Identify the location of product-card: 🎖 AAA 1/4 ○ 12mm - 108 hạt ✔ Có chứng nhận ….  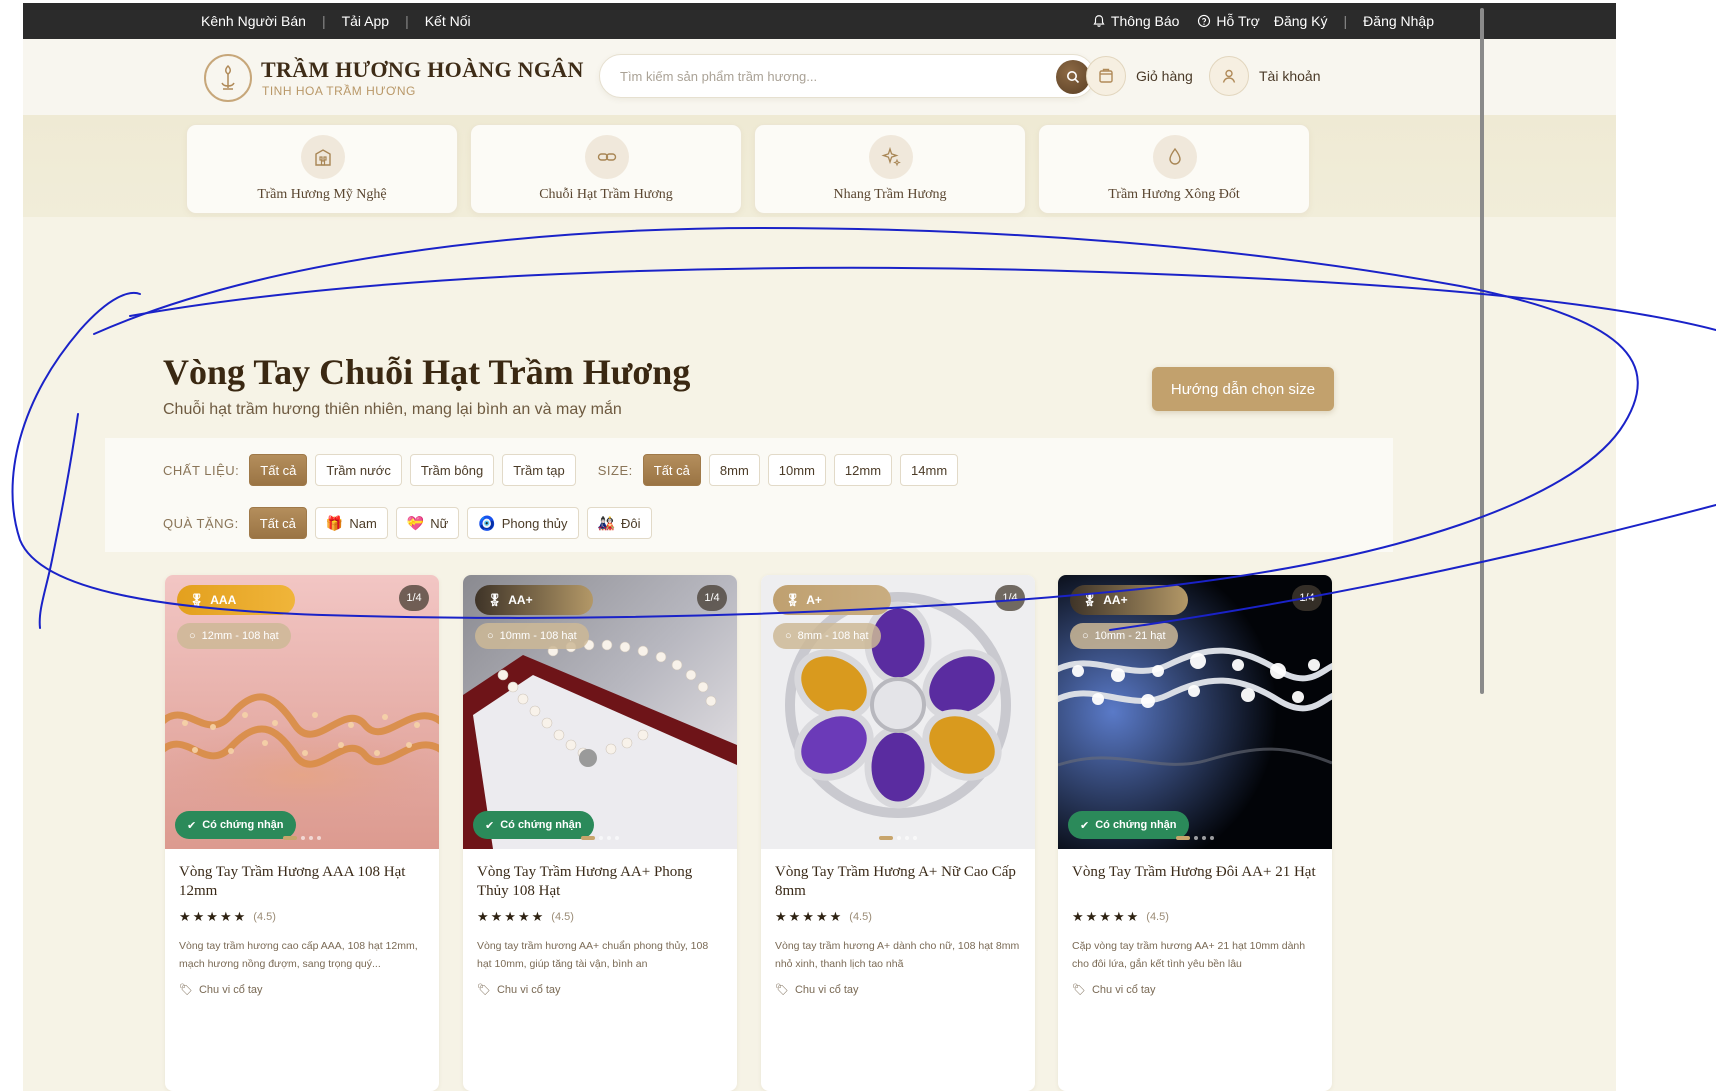
(302, 833).